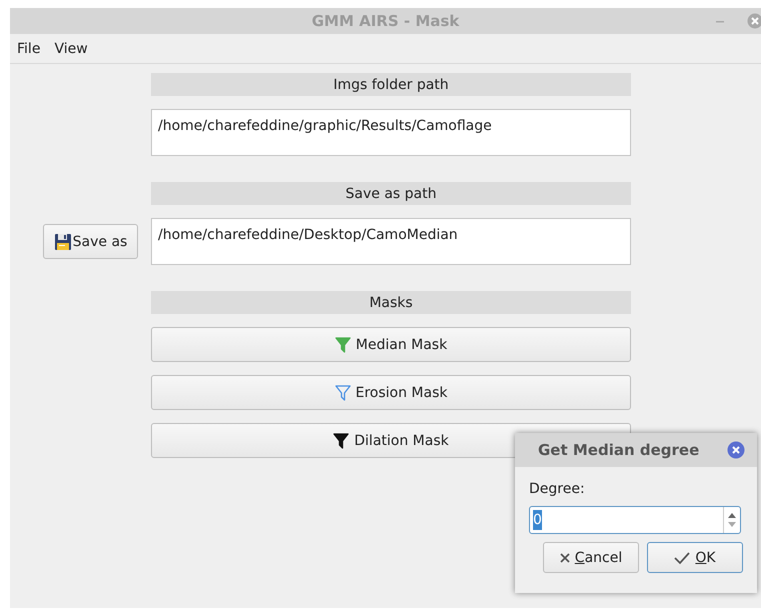 Image resolution: width=761 pixels, height=610 pixels. What do you see at coordinates (28, 48) in the screenshot?
I see `menu-item: File` at bounding box center [28, 48].